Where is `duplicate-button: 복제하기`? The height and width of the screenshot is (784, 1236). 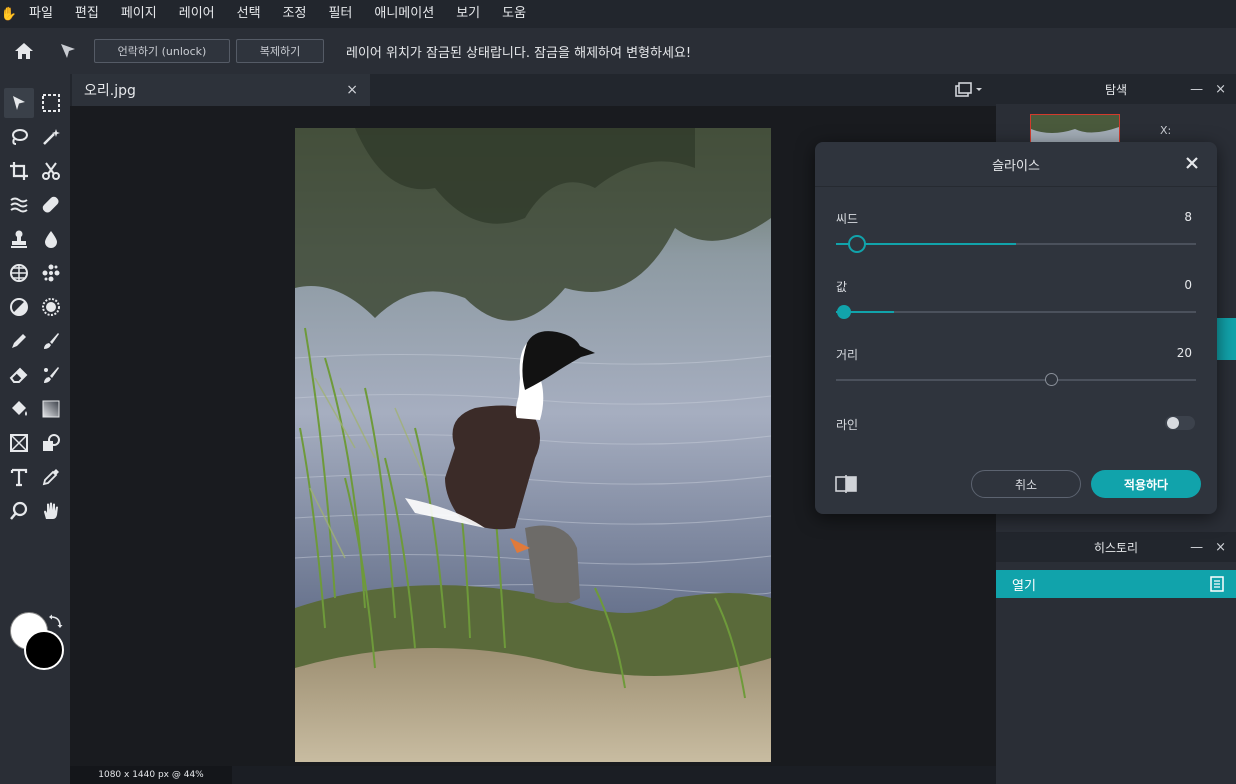
duplicate-button: 복제하기 is located at coordinates (280, 51).